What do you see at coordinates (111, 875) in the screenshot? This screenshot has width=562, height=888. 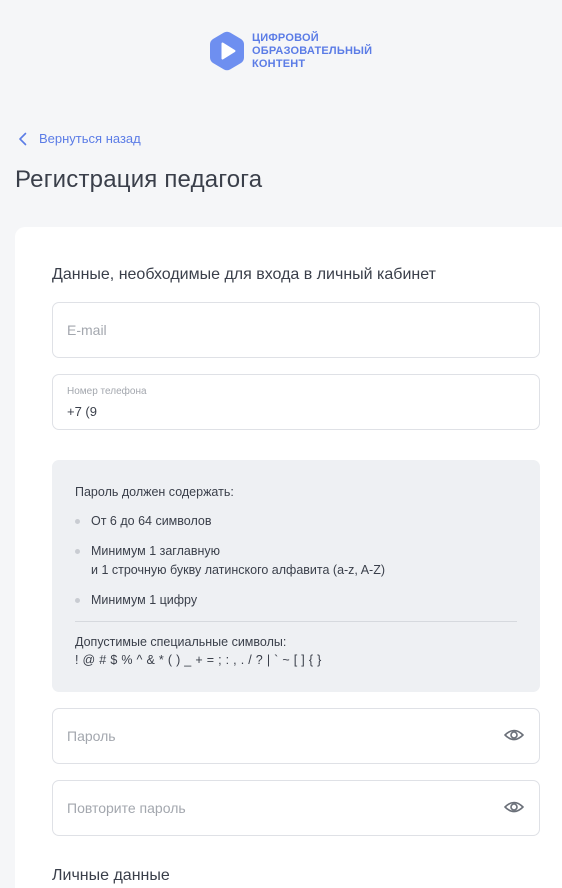 I see `personal-section-title: Личные данные` at bounding box center [111, 875].